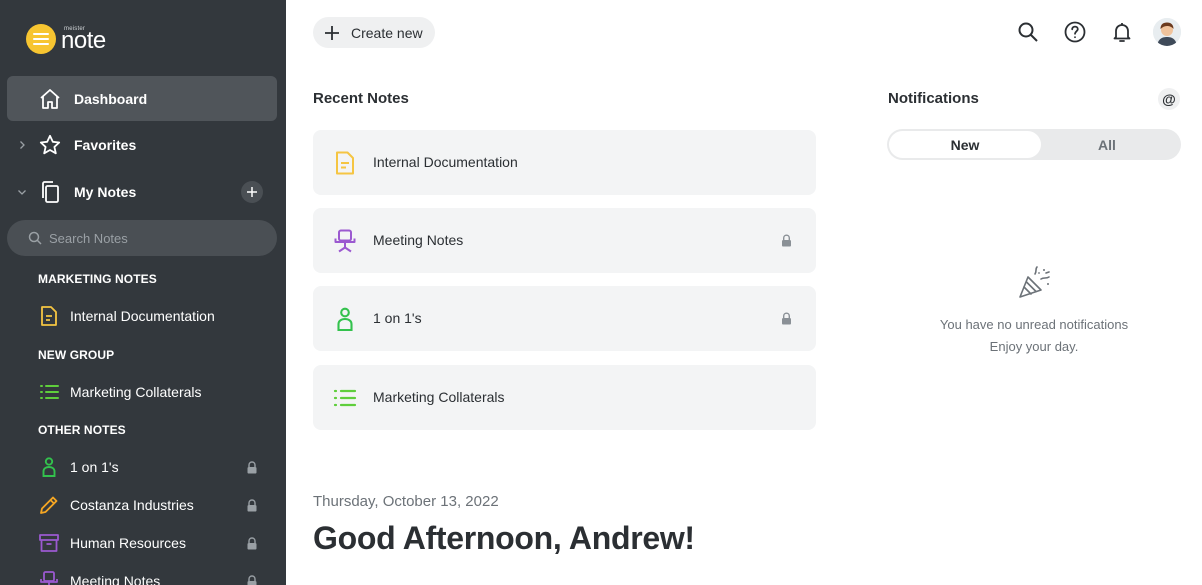 This screenshot has width=1202, height=585. I want to click on sidebar-note-marketing-collaterals: Marketing Collaterals, so click(151, 392).